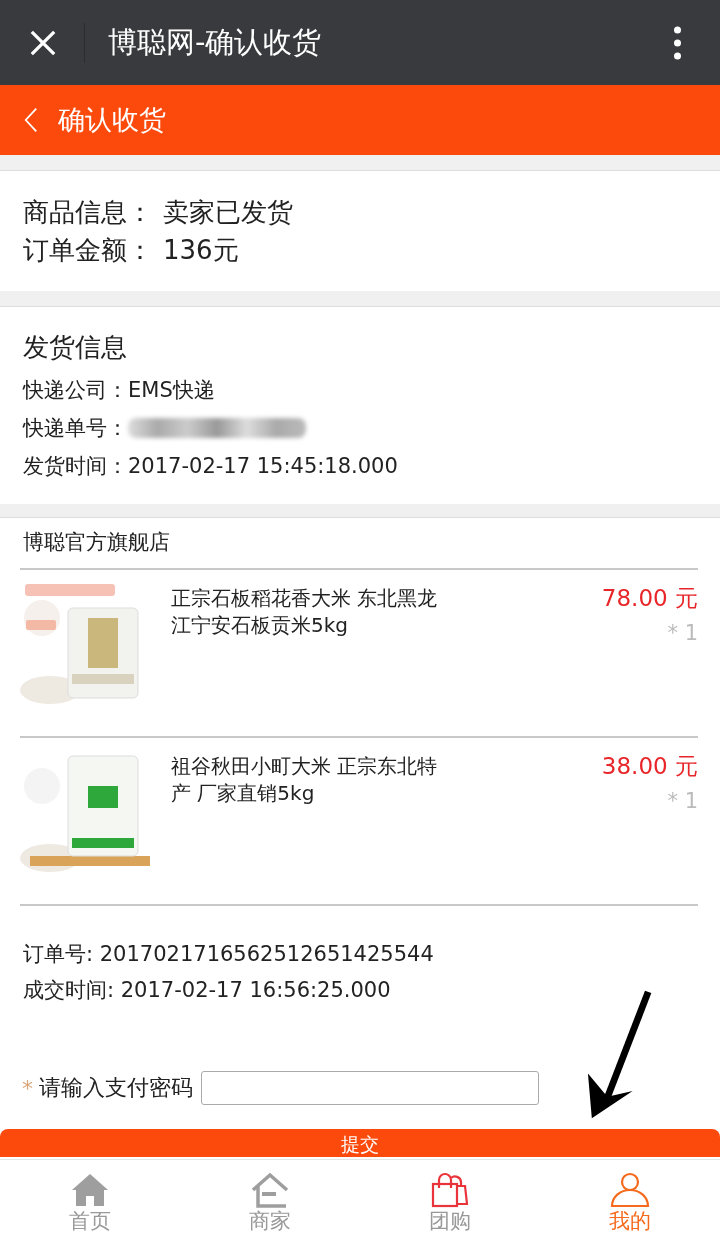  What do you see at coordinates (171, 390) in the screenshot?
I see `field-value: EMS快递` at bounding box center [171, 390].